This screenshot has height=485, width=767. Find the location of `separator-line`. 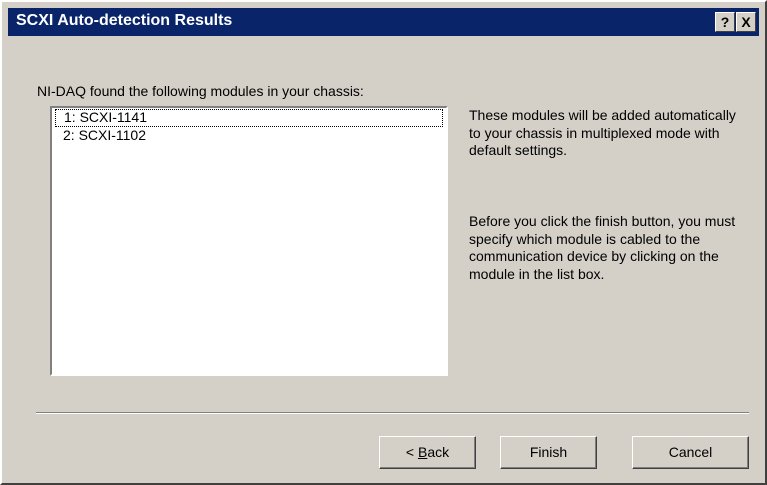

separator-line is located at coordinates (392, 413).